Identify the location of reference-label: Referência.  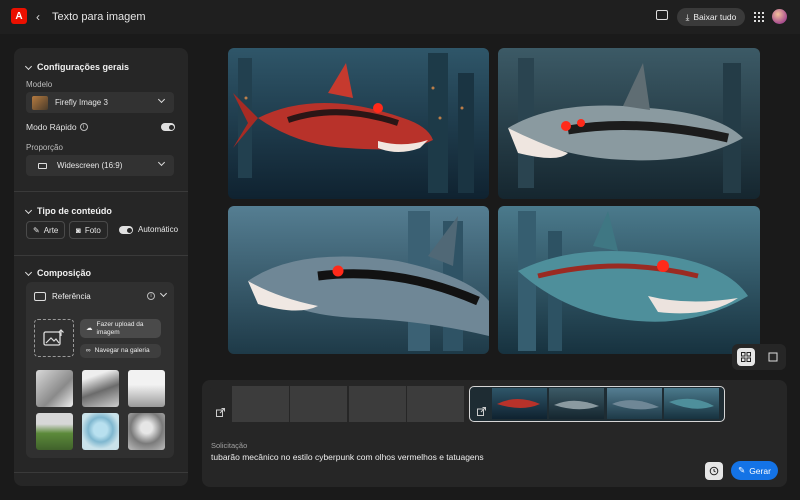
(71, 296).